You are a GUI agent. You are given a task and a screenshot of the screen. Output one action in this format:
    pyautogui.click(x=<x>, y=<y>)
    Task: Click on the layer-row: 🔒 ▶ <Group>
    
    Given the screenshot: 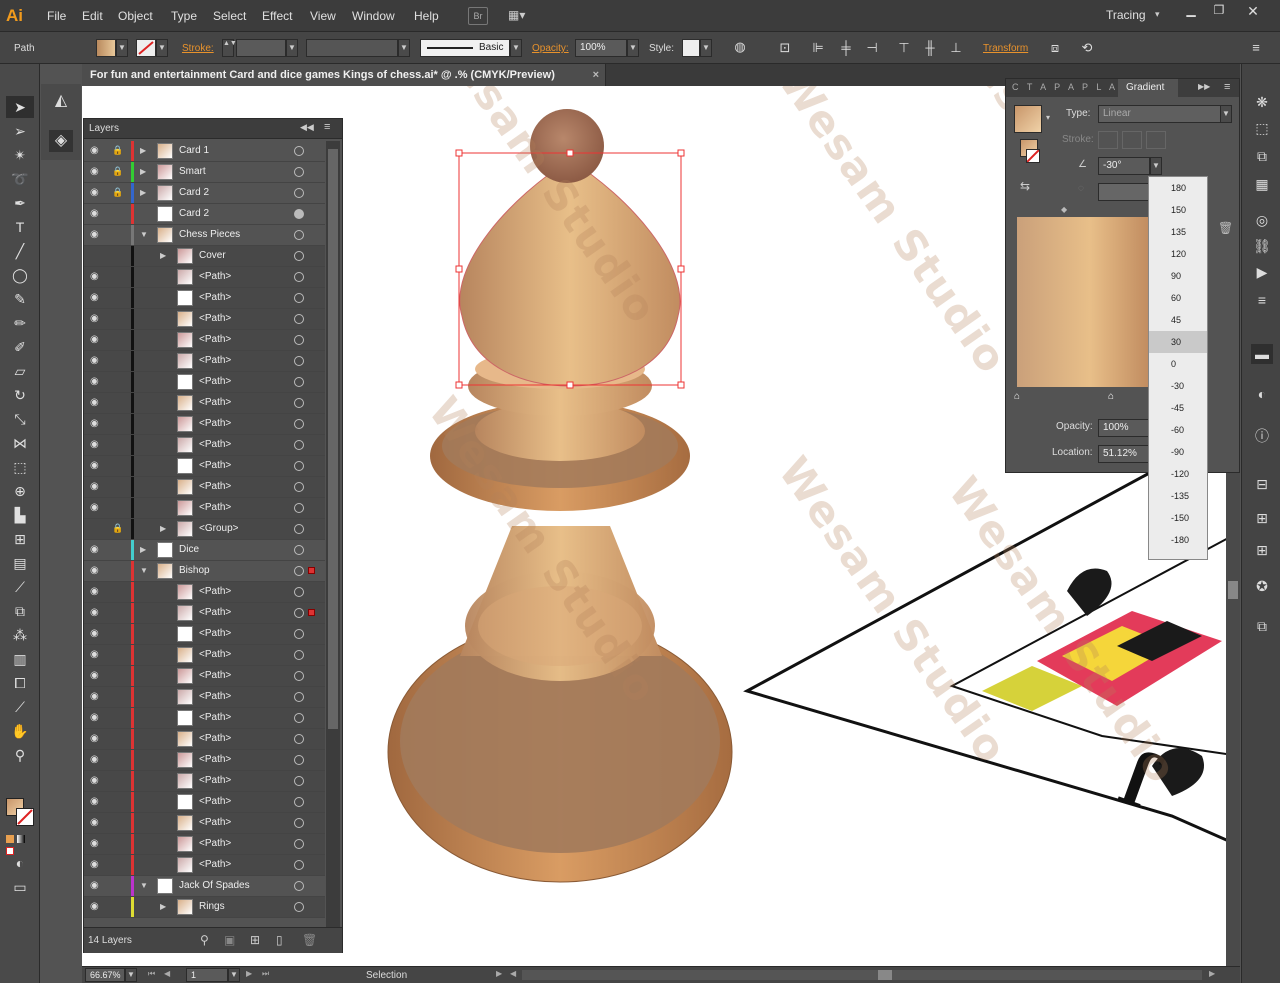 What is the action you would take?
    pyautogui.click(x=204, y=529)
    